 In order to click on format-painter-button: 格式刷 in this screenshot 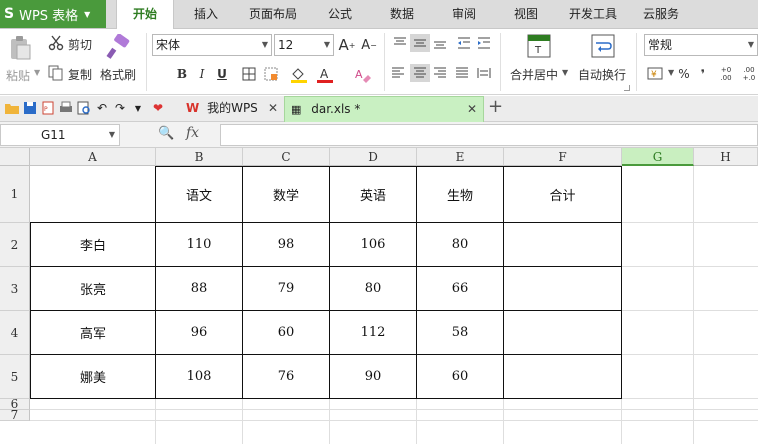, I will do `click(118, 74)`.